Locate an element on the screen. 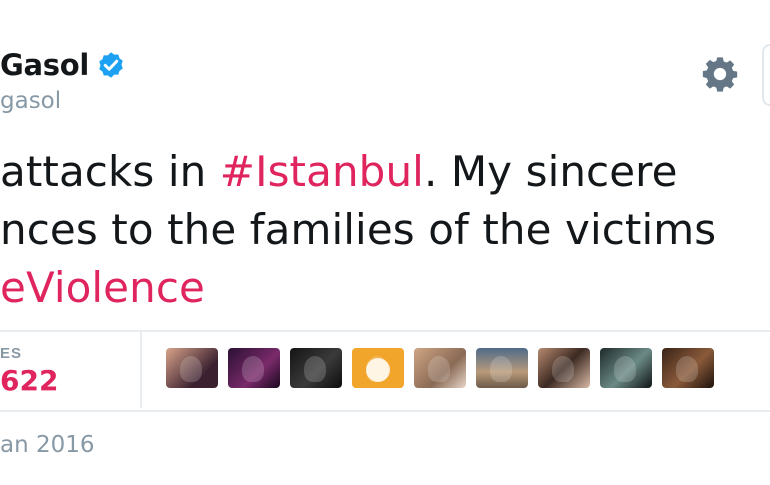  hashtag-link: #Istanbul is located at coordinates (322, 171).